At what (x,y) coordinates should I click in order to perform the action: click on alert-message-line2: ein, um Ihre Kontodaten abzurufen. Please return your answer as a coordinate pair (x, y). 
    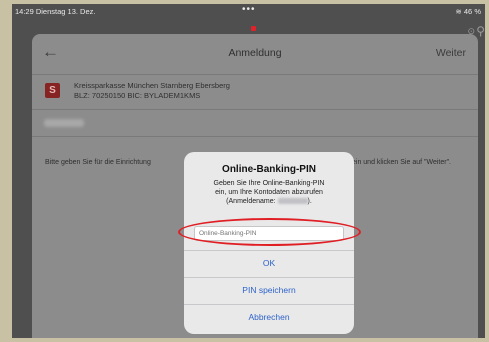
    Looking at the image, I should click on (269, 192).